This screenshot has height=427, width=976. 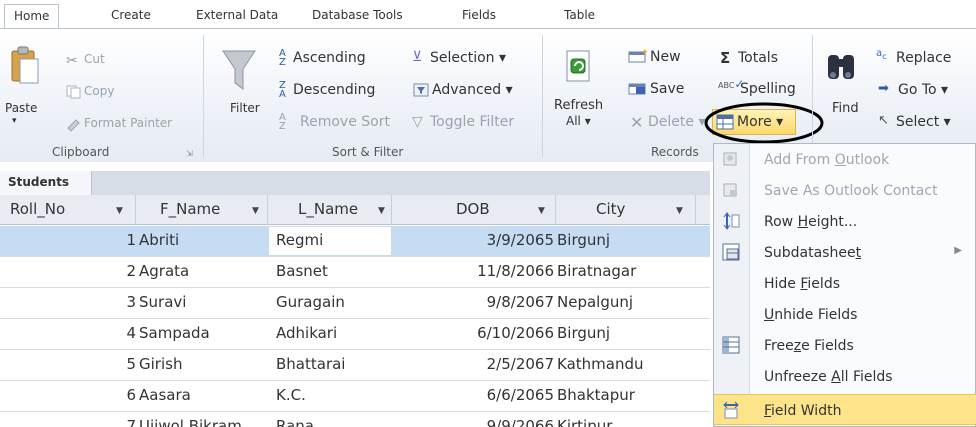 What do you see at coordinates (600, 364) in the screenshot?
I see `cell-city: Kathmandu` at bounding box center [600, 364].